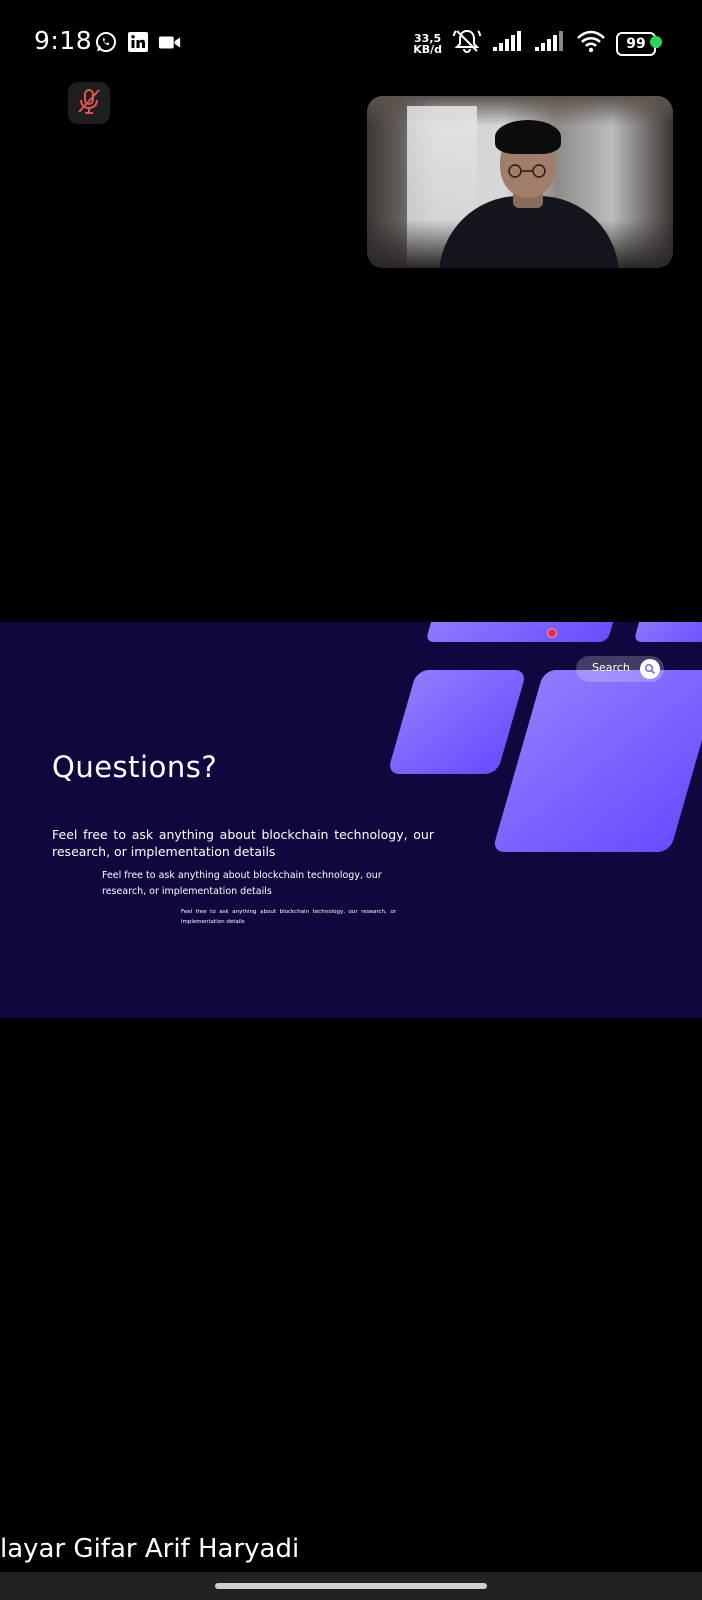  What do you see at coordinates (611, 667) in the screenshot?
I see `slide-search-label: Search` at bounding box center [611, 667].